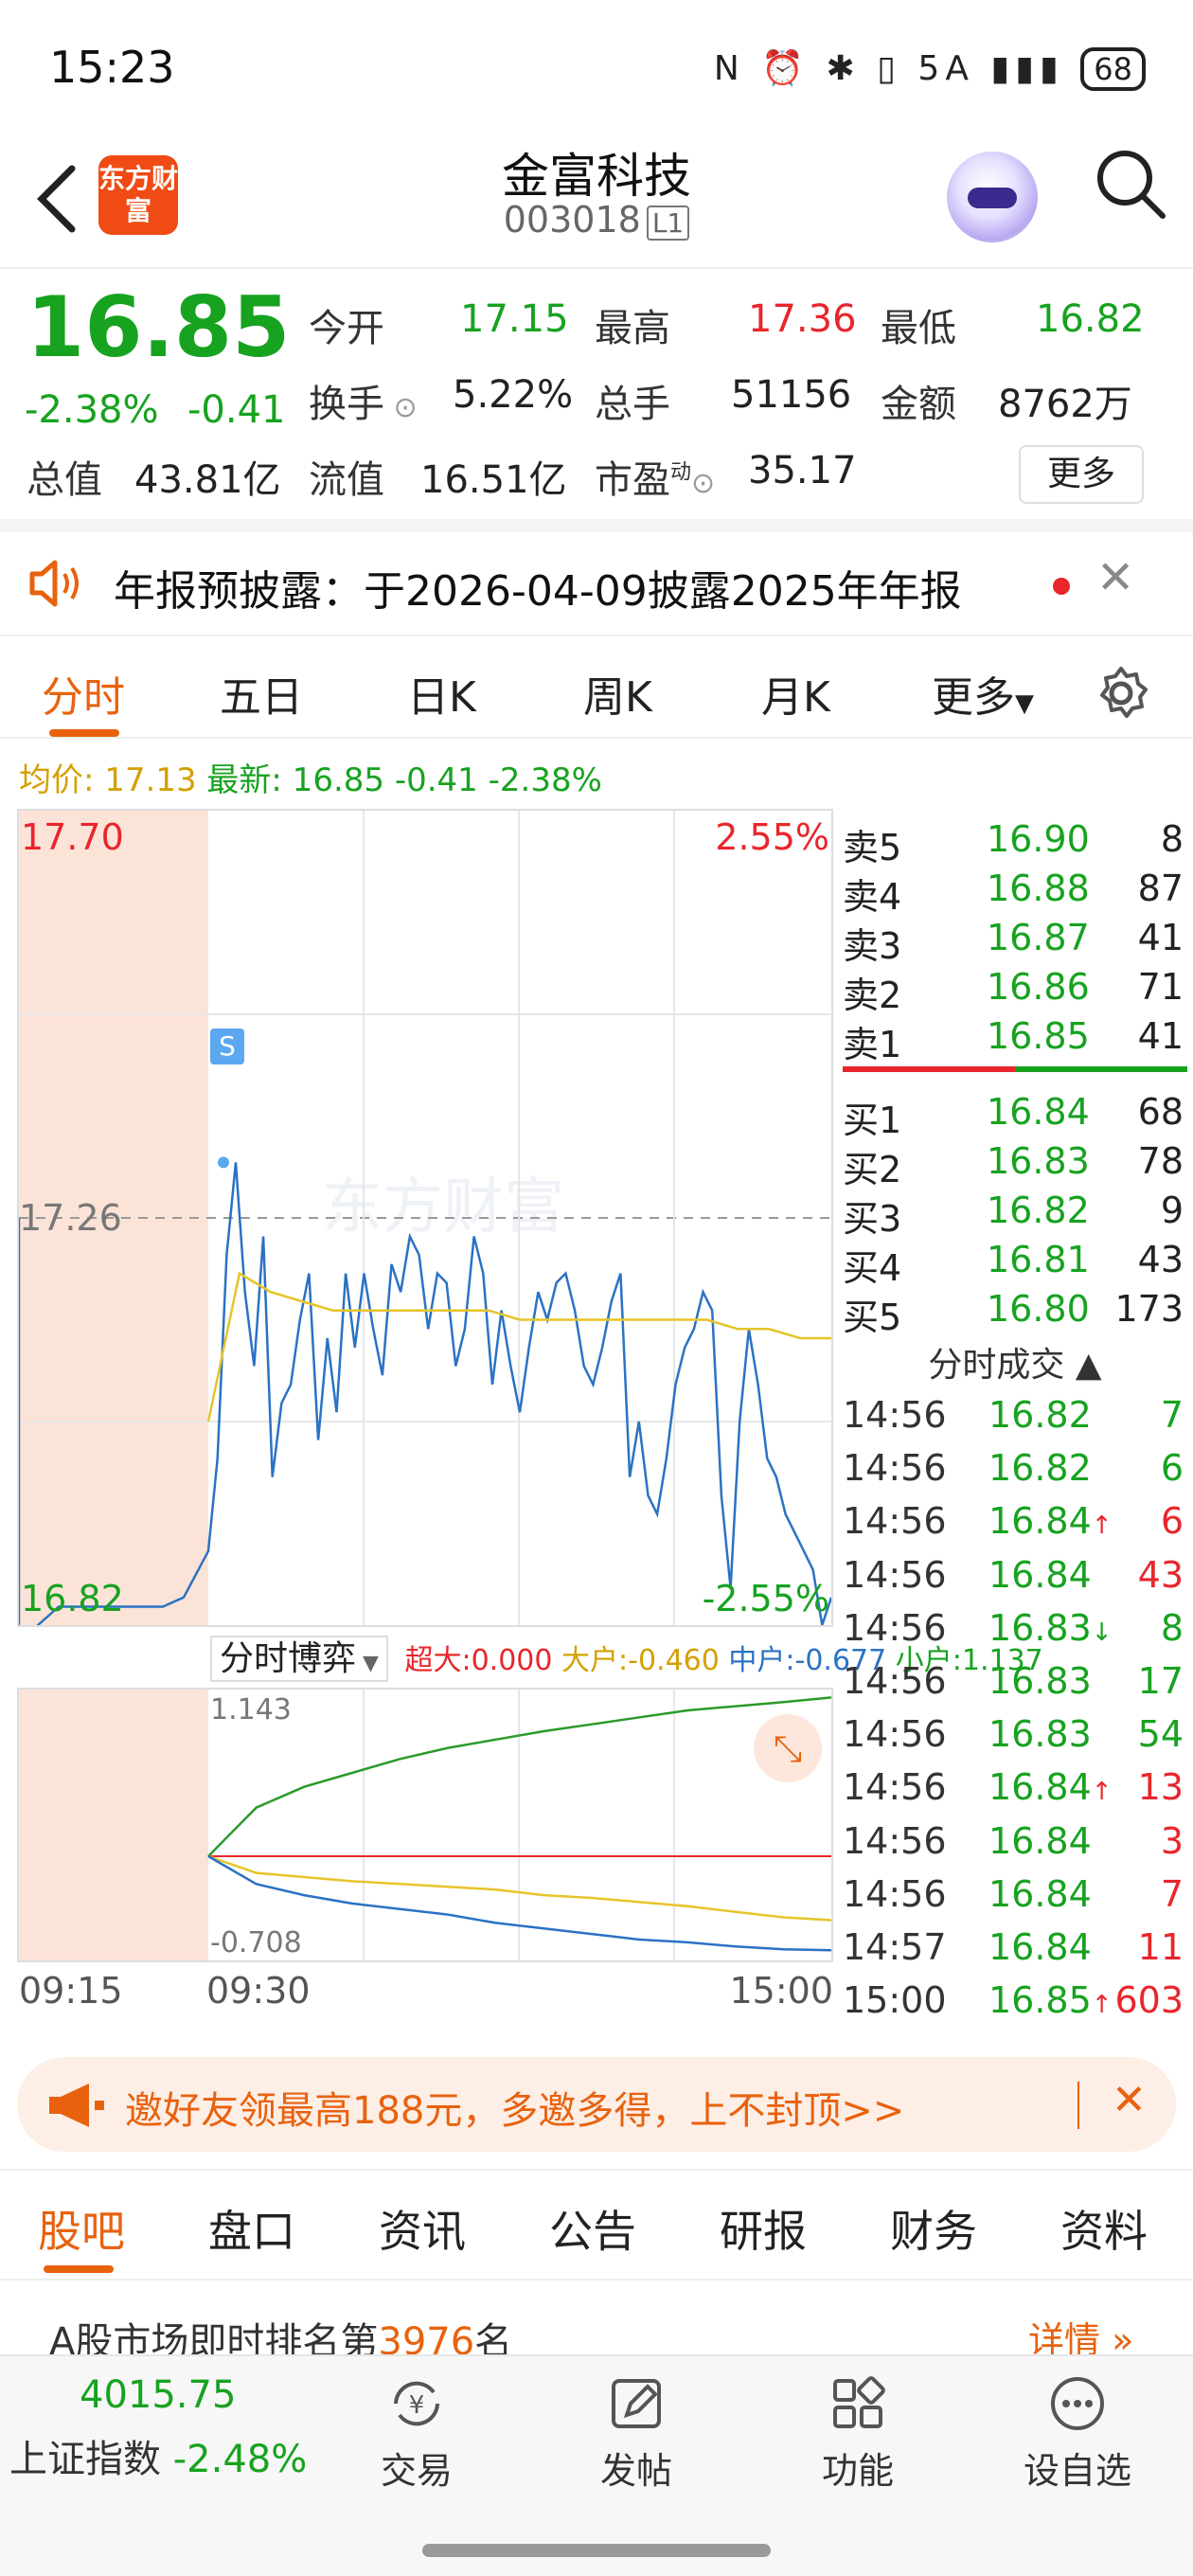 Image resolution: width=1193 pixels, height=2576 pixels. Describe the element at coordinates (888, 68) in the screenshot. I see `status-icon-text: N ⏰ ✱ ▯ 5A ▮▮▮` at that location.